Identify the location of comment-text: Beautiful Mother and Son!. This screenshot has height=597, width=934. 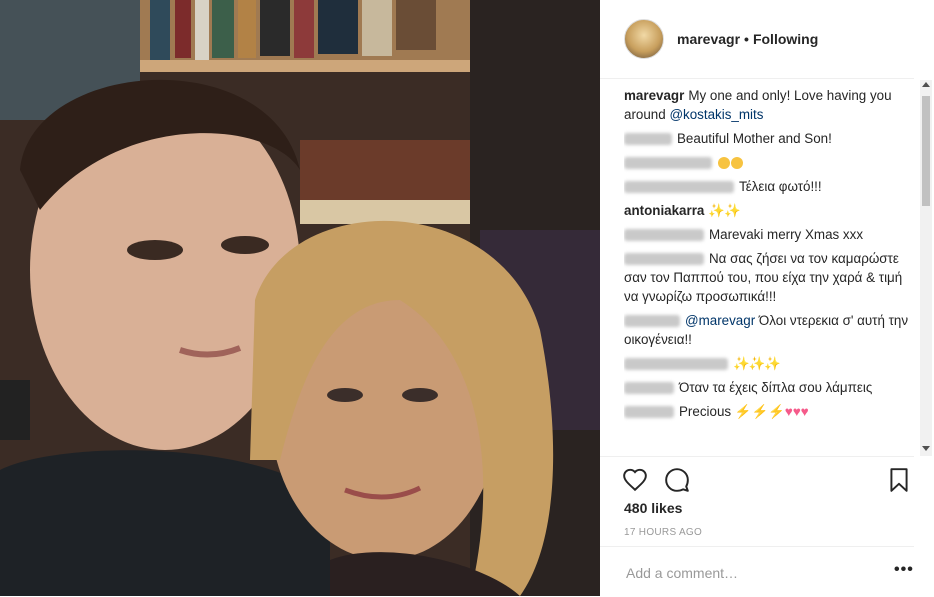
(754, 138).